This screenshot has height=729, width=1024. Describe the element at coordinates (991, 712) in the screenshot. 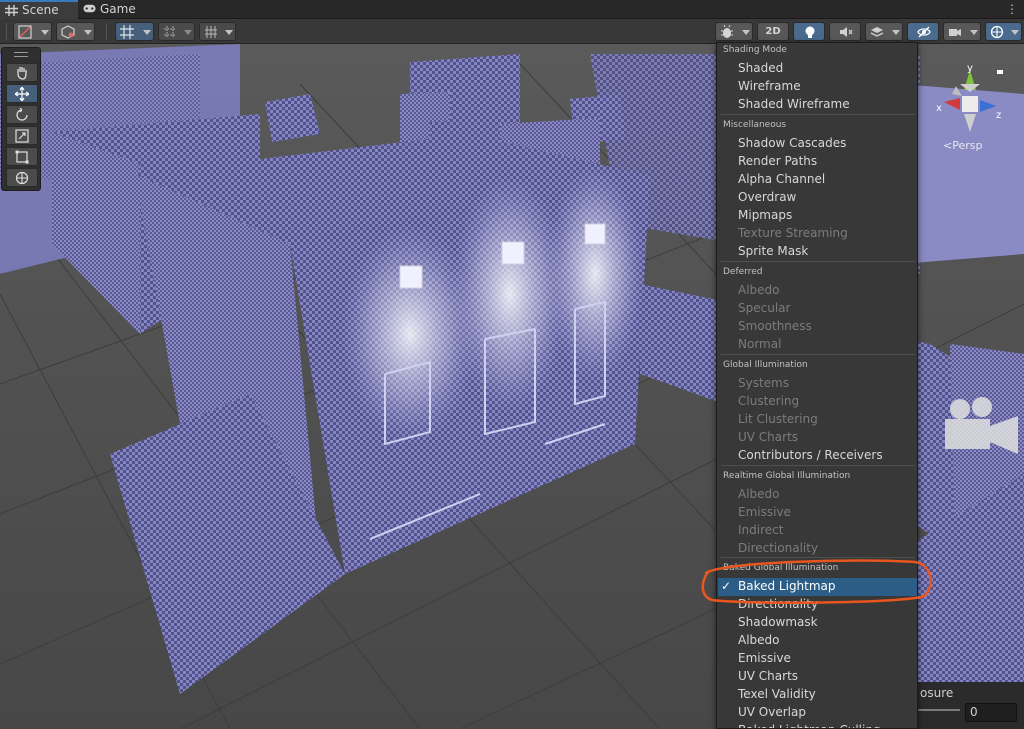

I see `exposure-value-field: 0` at that location.